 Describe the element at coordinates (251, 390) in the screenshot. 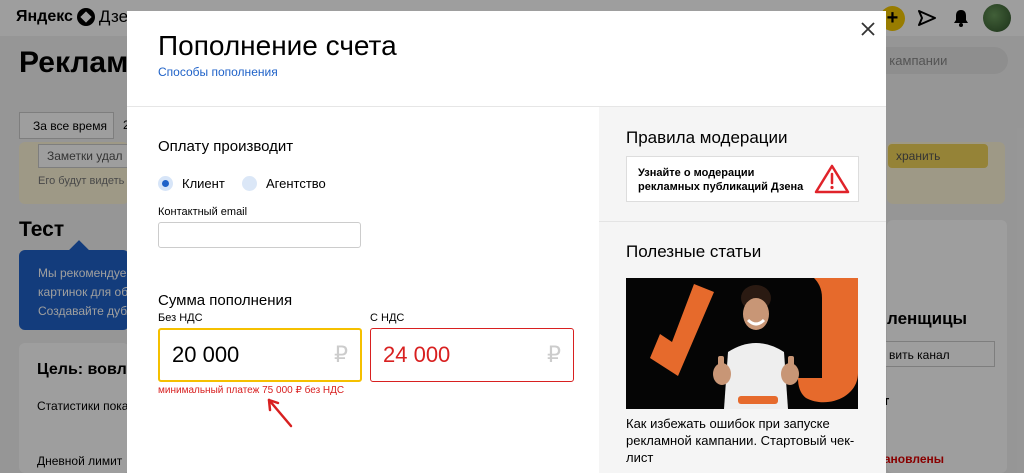

I see `min-payment-error: минимальный платеж 75 000 ₽ без НДС` at that location.